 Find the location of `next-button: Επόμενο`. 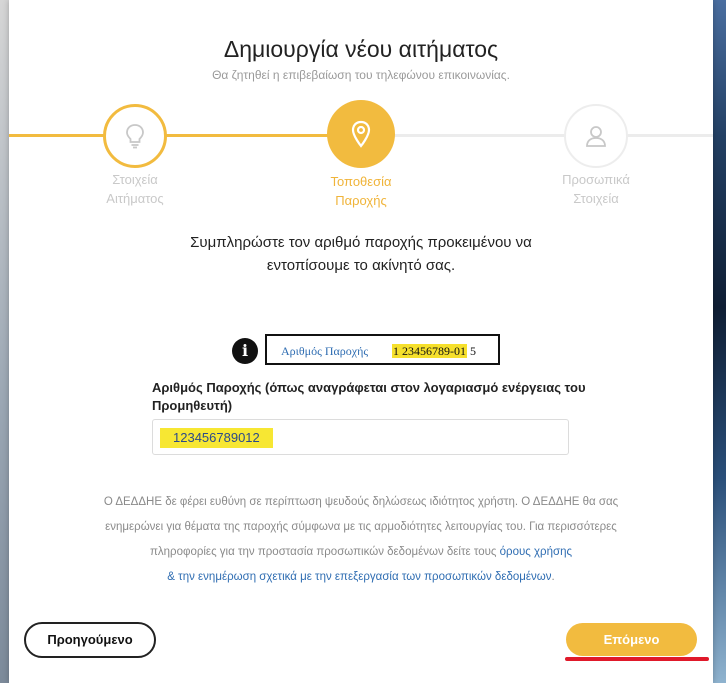

next-button: Επόμενο is located at coordinates (631, 639).